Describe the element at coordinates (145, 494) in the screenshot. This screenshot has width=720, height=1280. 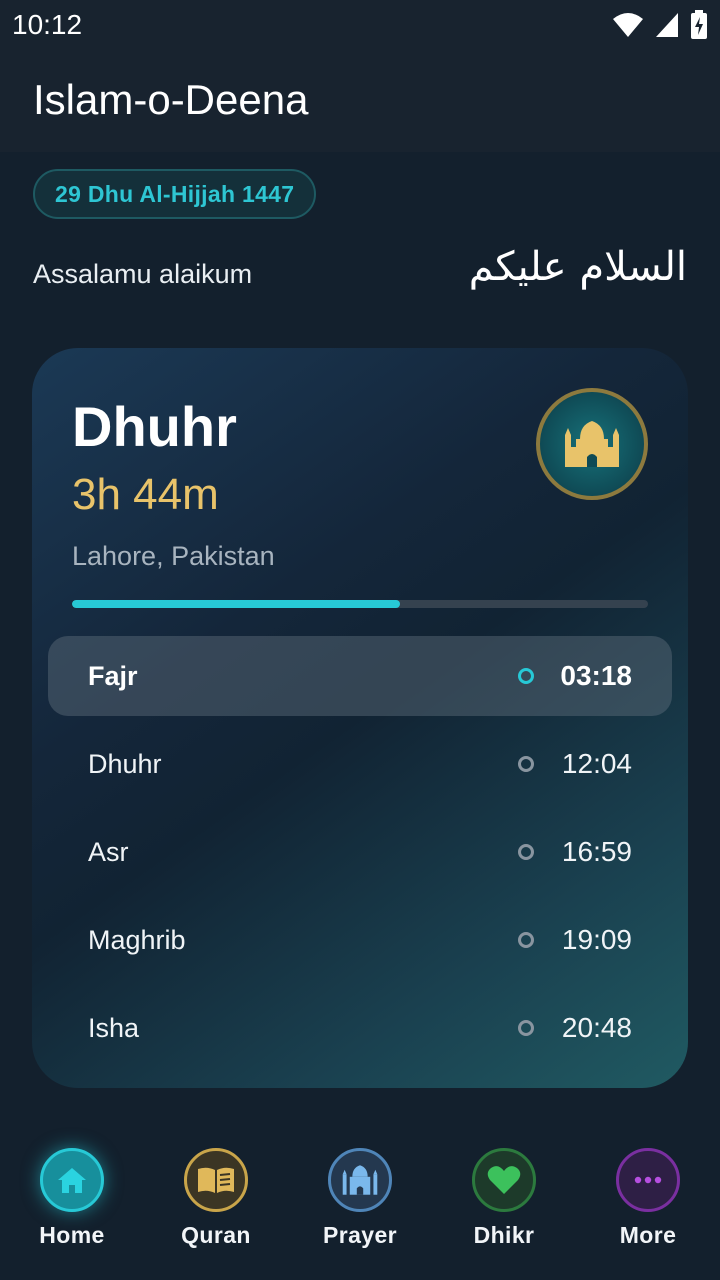
I see `next-prayer-countdown: 3h 44m` at that location.